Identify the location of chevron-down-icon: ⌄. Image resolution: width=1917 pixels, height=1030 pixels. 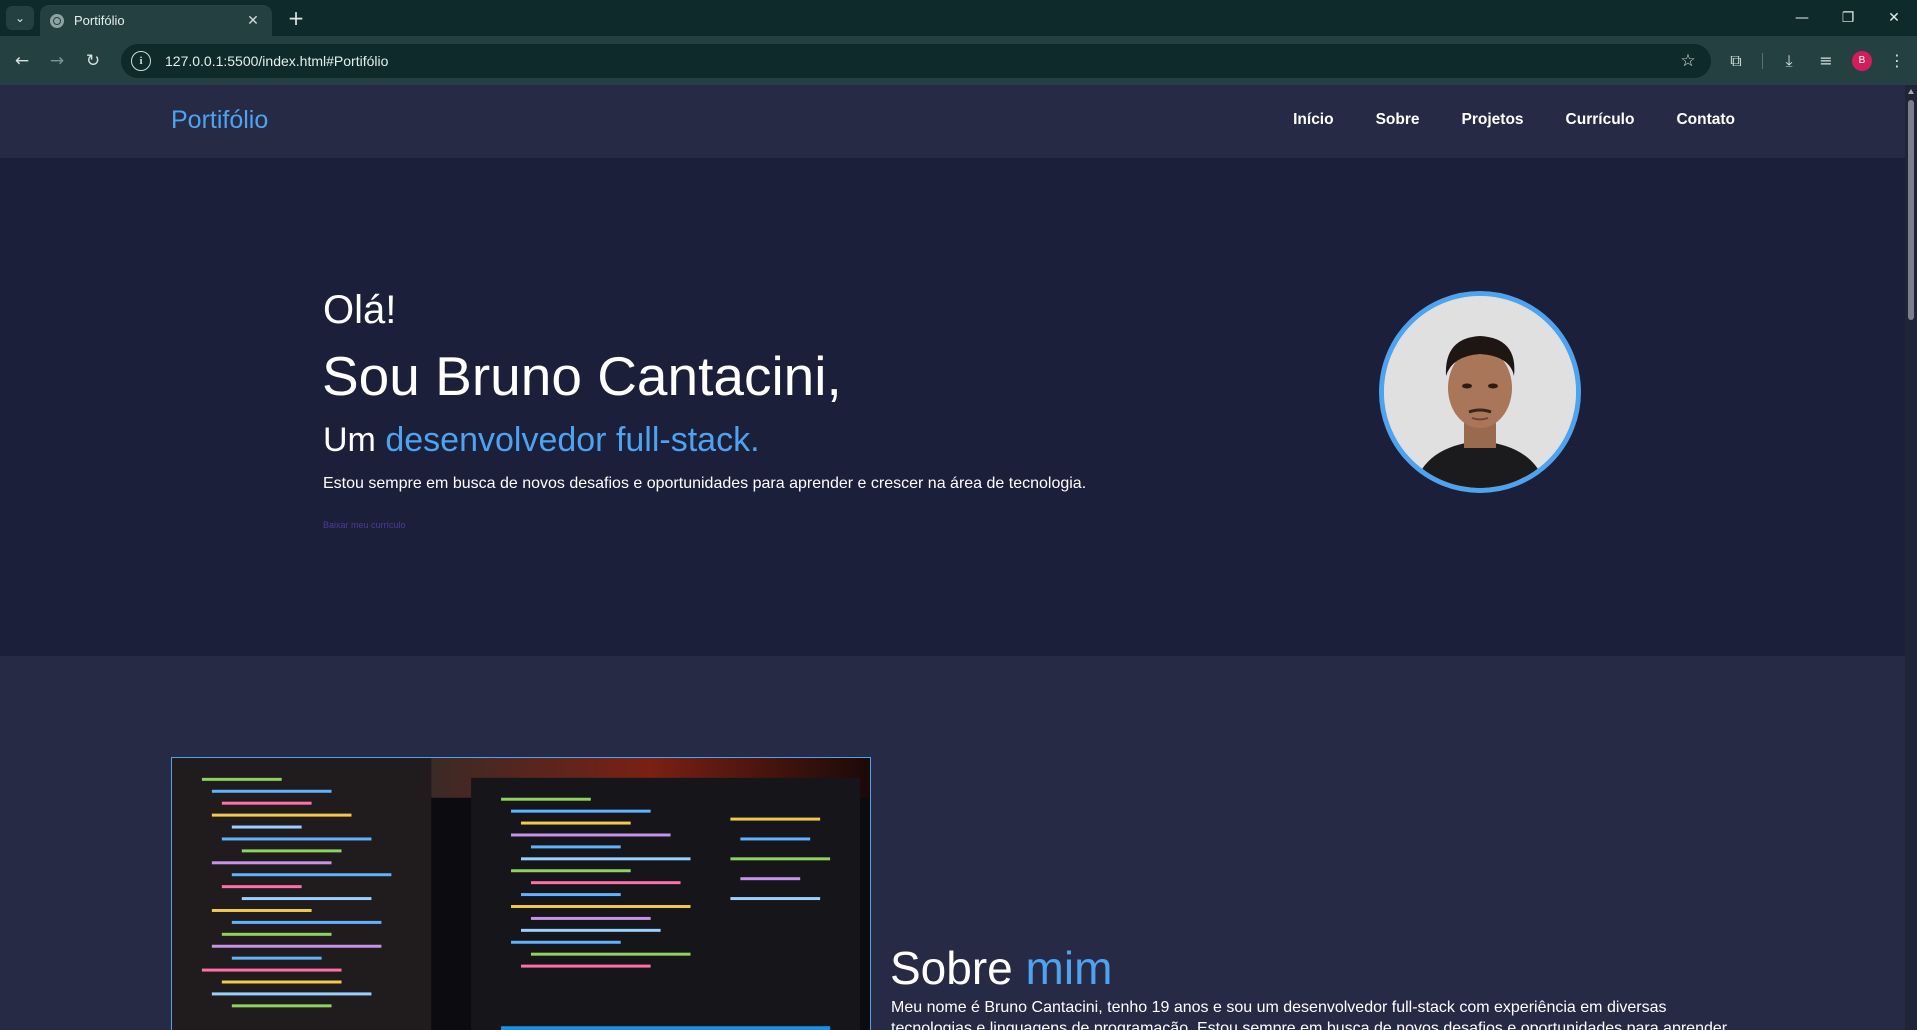
(20, 18).